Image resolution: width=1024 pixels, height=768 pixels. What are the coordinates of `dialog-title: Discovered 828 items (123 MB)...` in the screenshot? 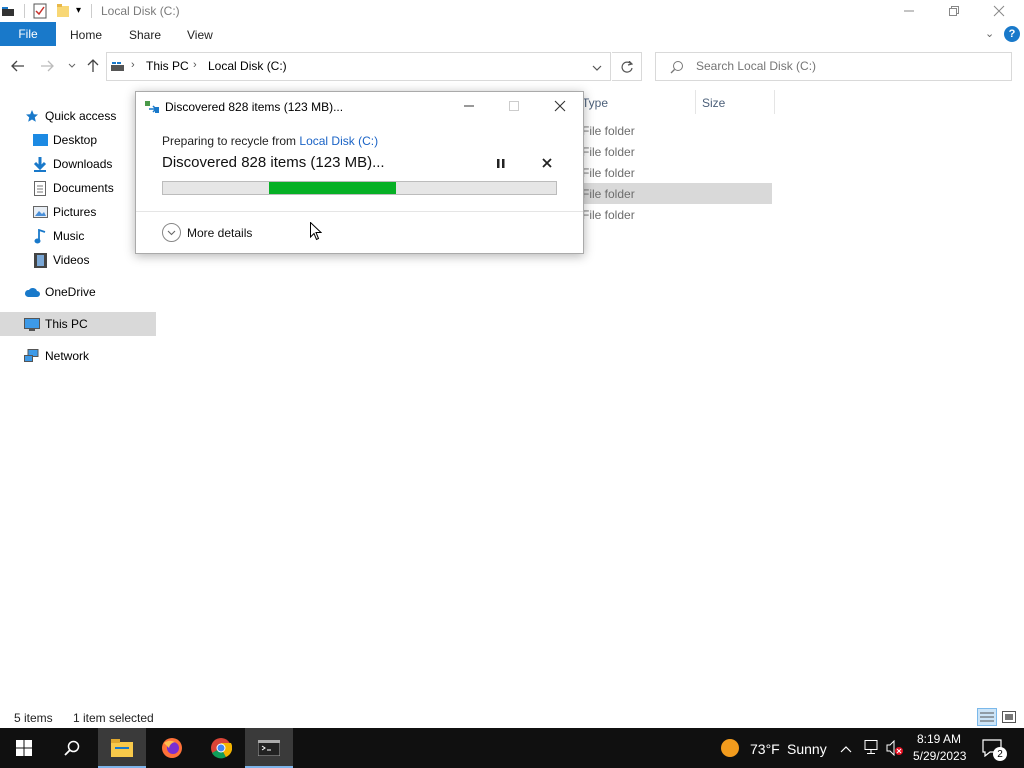 It's located at (254, 107).